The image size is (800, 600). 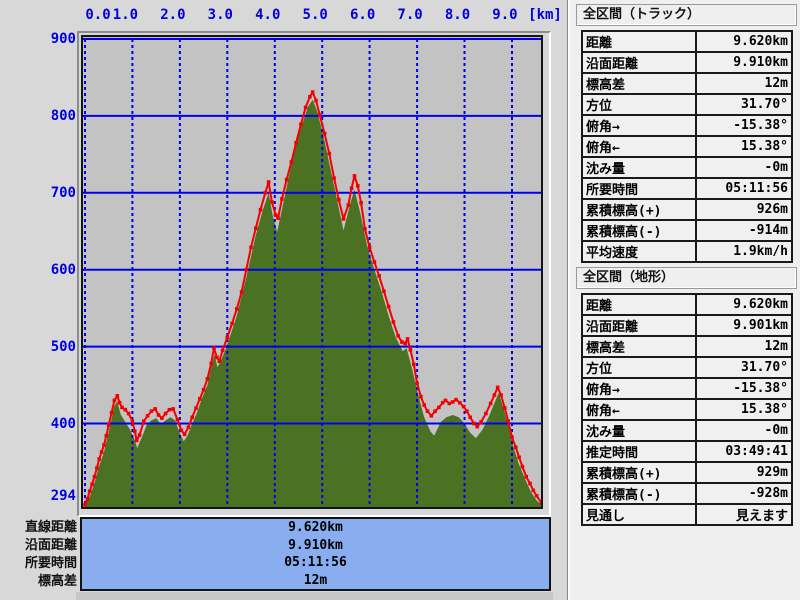 I want to click on y-axis-tick-label: 700, so click(x=63, y=192).